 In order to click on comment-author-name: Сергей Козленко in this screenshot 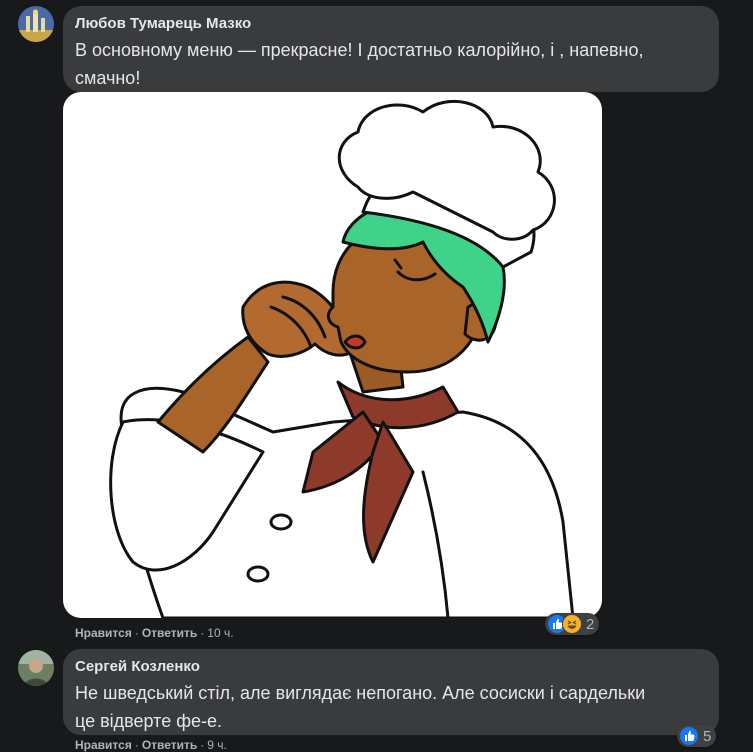, I will do `click(391, 666)`.